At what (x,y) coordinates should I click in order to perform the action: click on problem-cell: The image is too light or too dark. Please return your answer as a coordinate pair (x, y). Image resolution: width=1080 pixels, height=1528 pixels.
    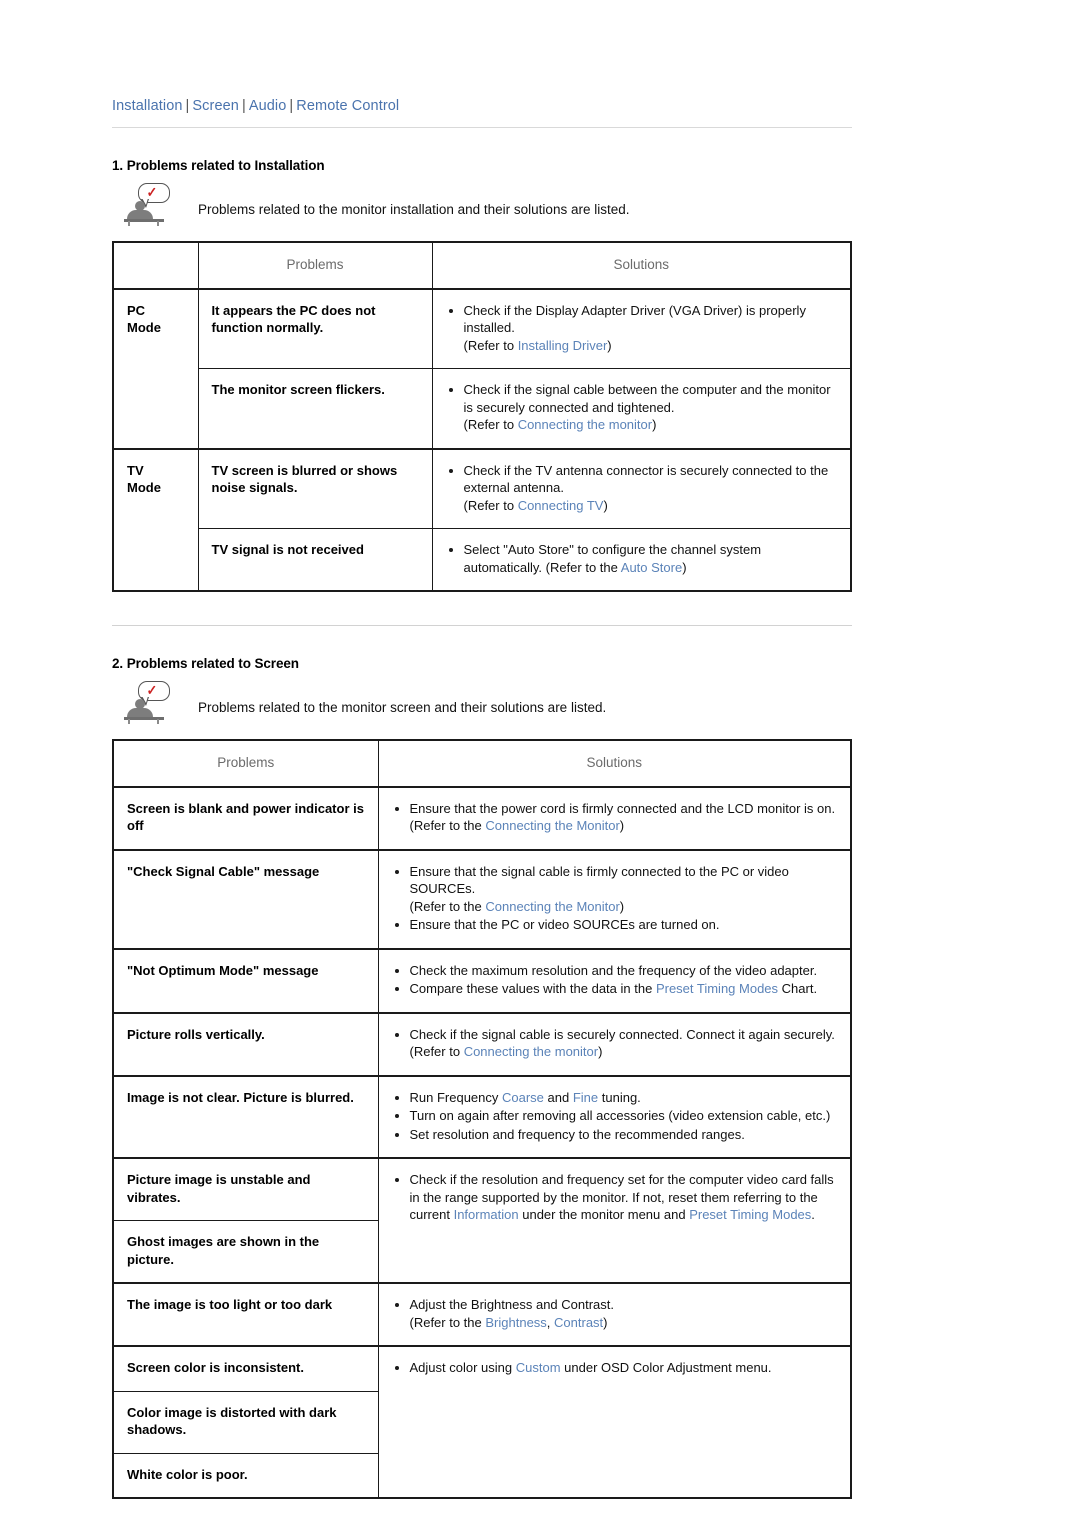
    Looking at the image, I should click on (245, 1314).